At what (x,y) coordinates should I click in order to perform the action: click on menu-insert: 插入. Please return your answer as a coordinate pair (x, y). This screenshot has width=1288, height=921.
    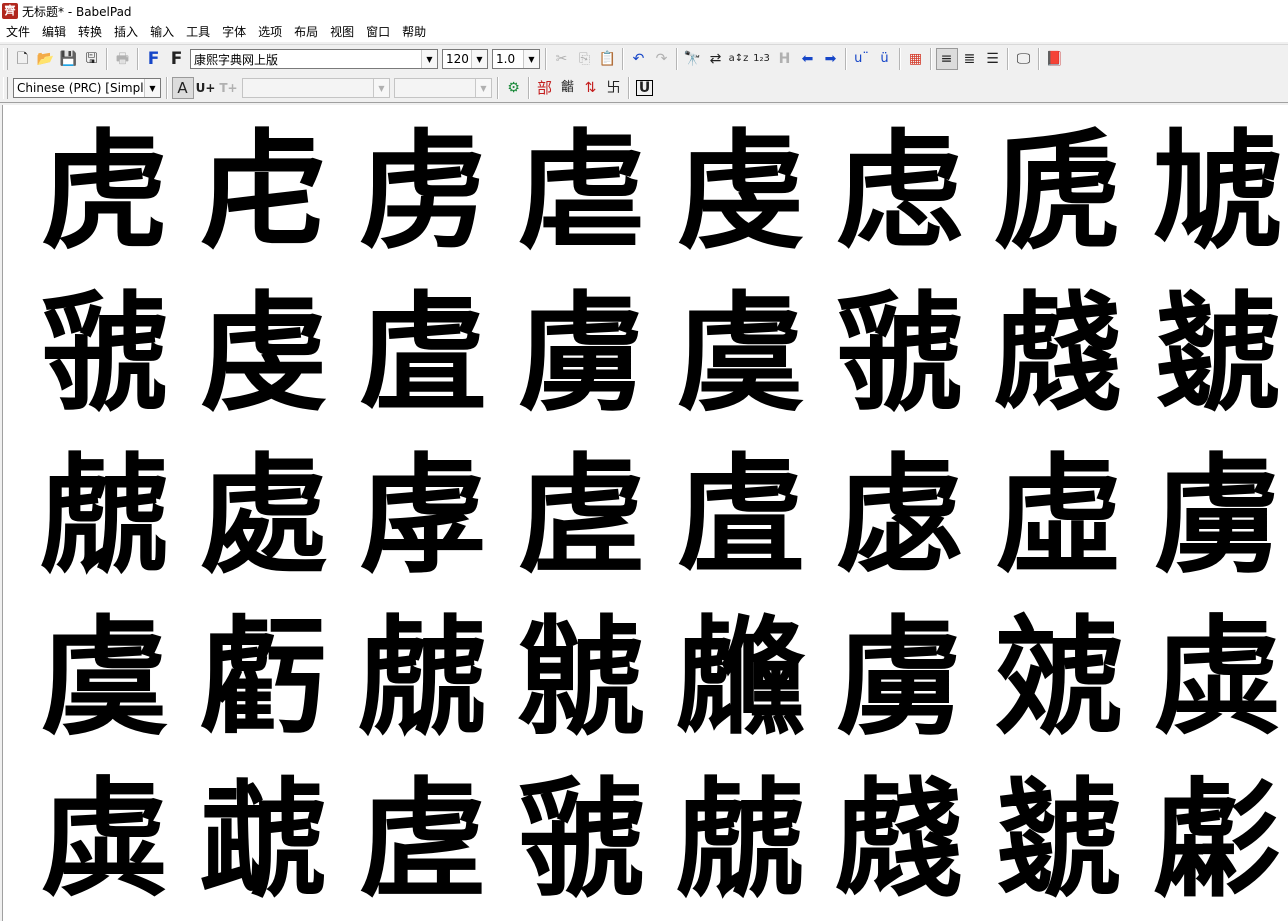
    Looking at the image, I should click on (126, 32).